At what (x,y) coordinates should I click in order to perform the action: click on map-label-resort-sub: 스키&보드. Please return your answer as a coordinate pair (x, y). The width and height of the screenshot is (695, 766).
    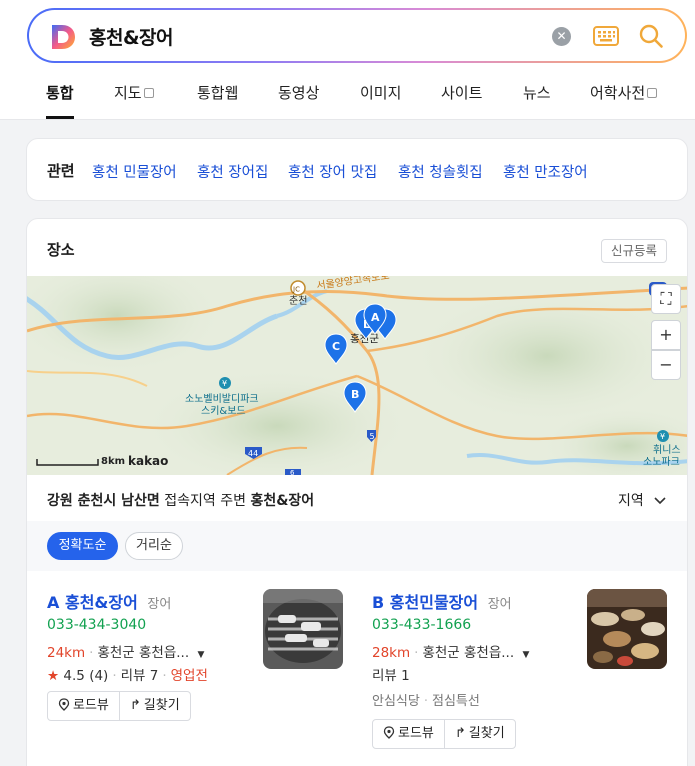
    Looking at the image, I should click on (223, 411).